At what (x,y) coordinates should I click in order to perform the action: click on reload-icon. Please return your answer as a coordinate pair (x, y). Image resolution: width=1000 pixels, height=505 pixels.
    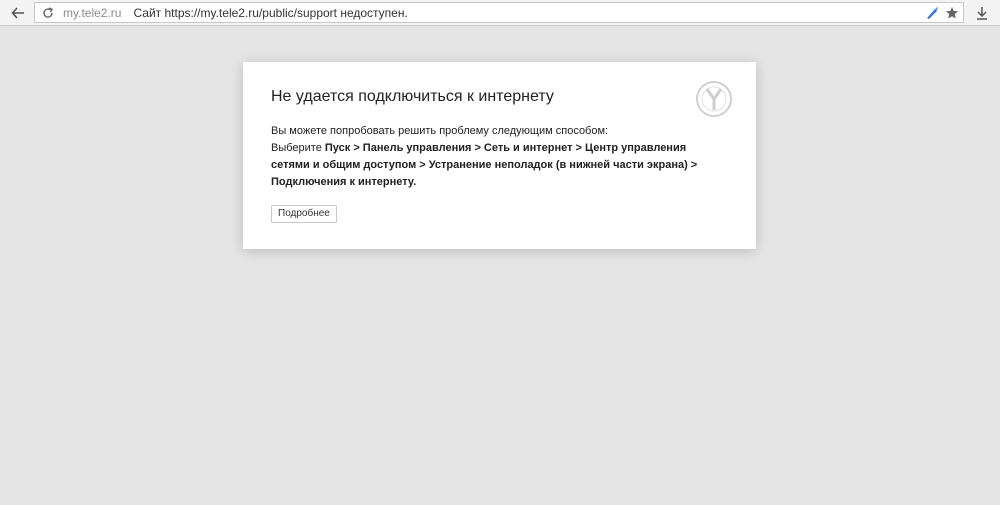
    Looking at the image, I should click on (48, 12).